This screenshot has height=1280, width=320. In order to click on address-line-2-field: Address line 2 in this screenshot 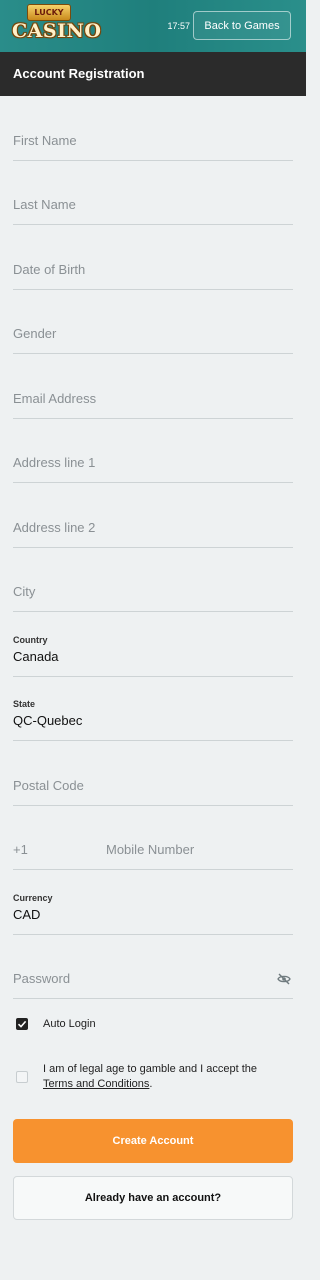, I will do `click(153, 521)`.